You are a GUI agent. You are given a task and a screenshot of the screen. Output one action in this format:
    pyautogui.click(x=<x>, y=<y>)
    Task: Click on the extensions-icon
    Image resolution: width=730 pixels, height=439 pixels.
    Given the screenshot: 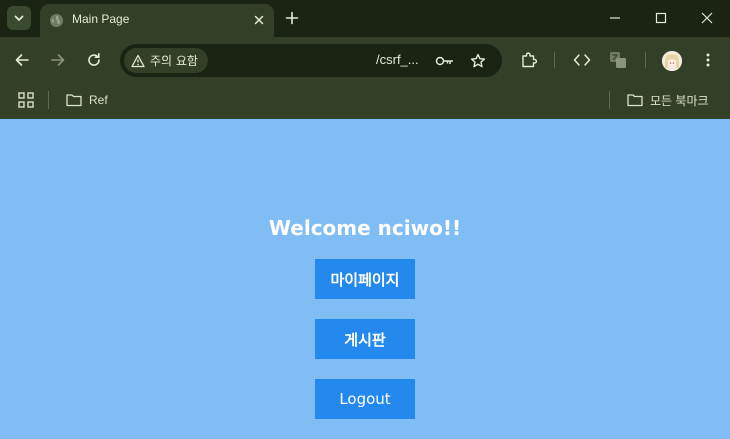 What is the action you would take?
    pyautogui.click(x=530, y=60)
    